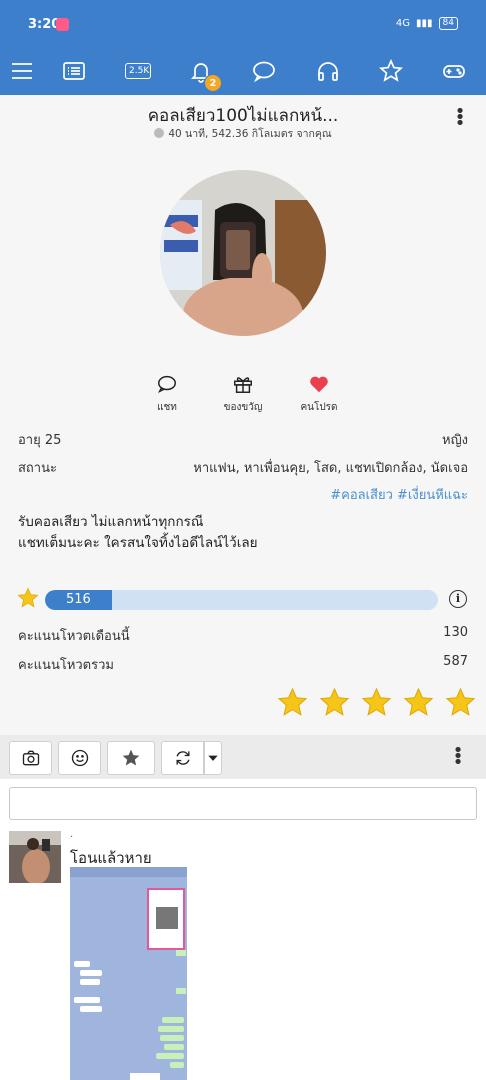  I want to click on dropdown-button, so click(213, 758).